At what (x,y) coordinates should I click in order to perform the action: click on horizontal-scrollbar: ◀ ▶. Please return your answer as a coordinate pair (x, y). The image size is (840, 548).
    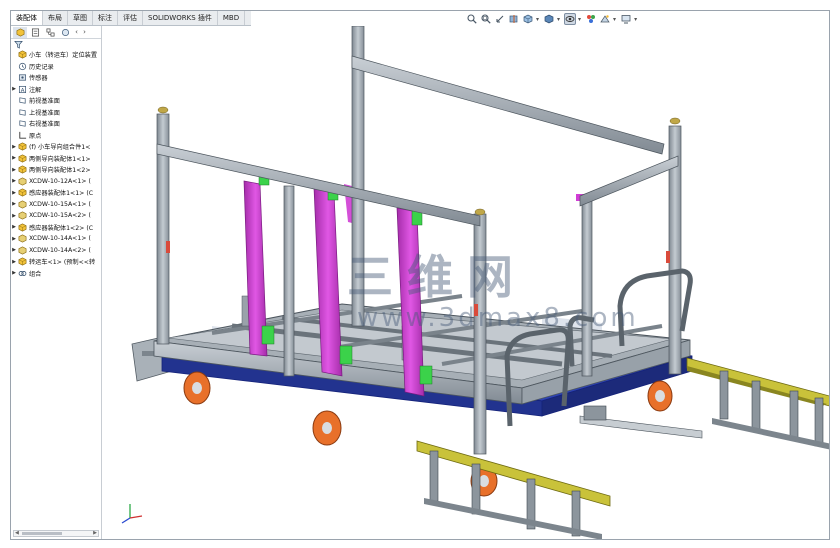
    Looking at the image, I should click on (56, 533).